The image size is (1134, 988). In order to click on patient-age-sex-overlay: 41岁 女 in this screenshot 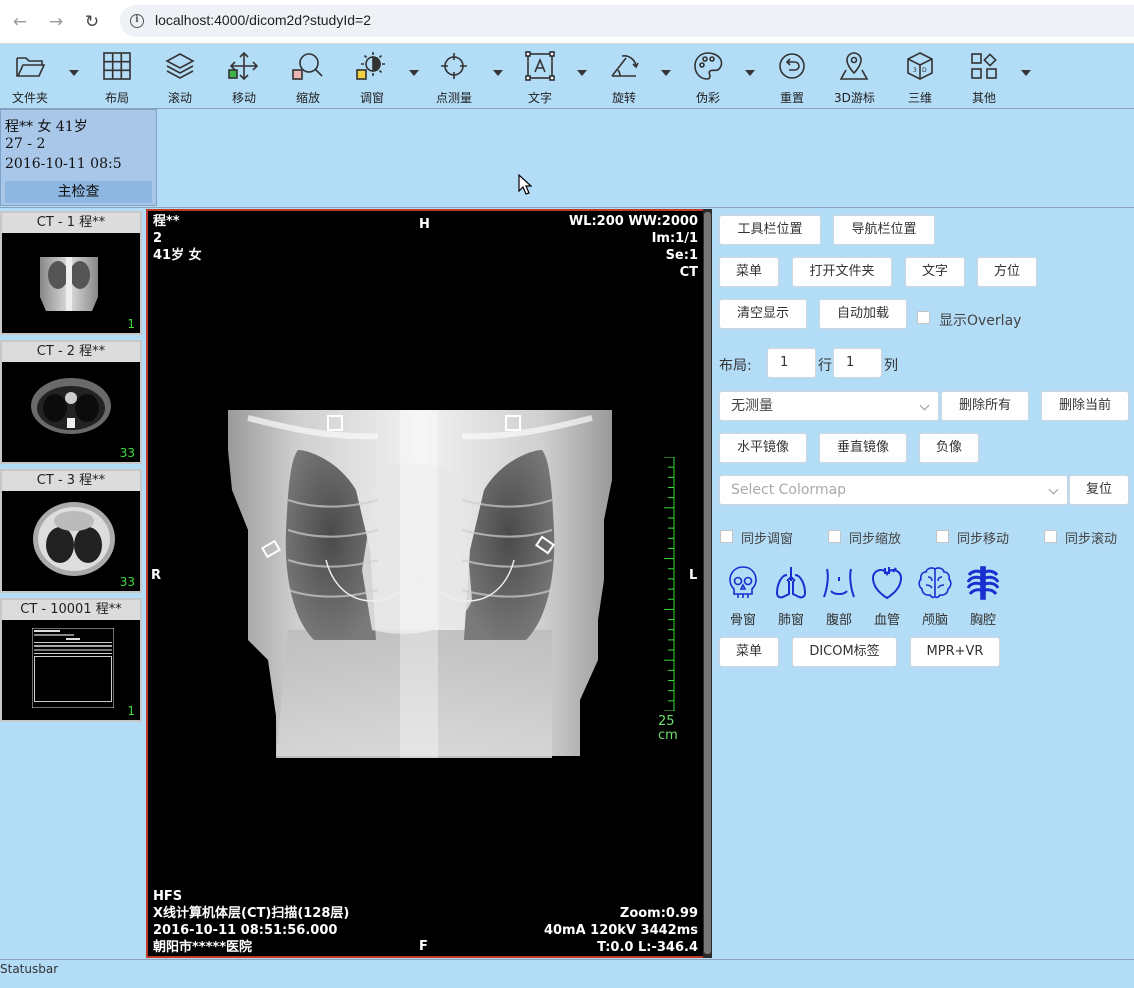, I will do `click(177, 255)`.